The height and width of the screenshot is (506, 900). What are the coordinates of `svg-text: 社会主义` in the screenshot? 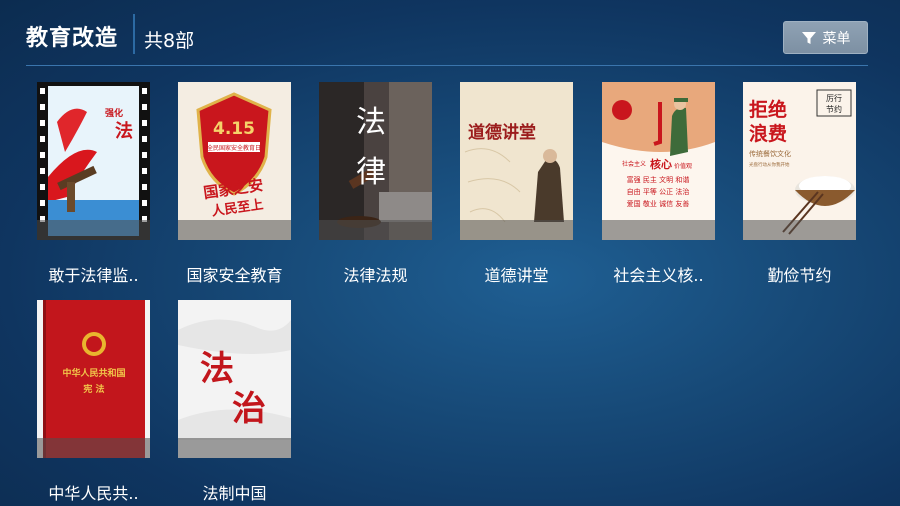 It's located at (634, 164).